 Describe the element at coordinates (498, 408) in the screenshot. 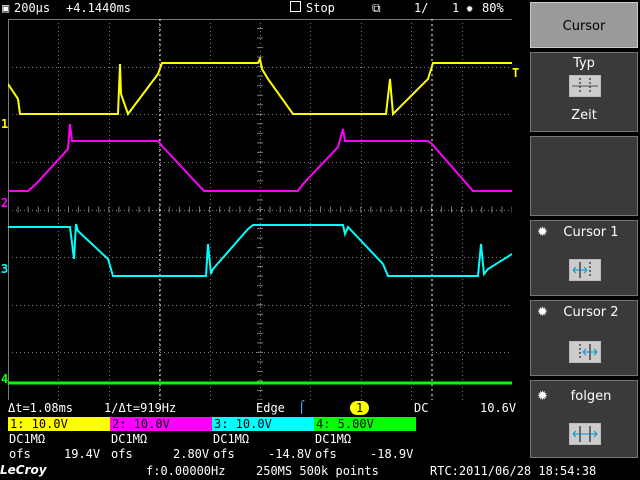

I see `trigger-level: 10.6V` at that location.